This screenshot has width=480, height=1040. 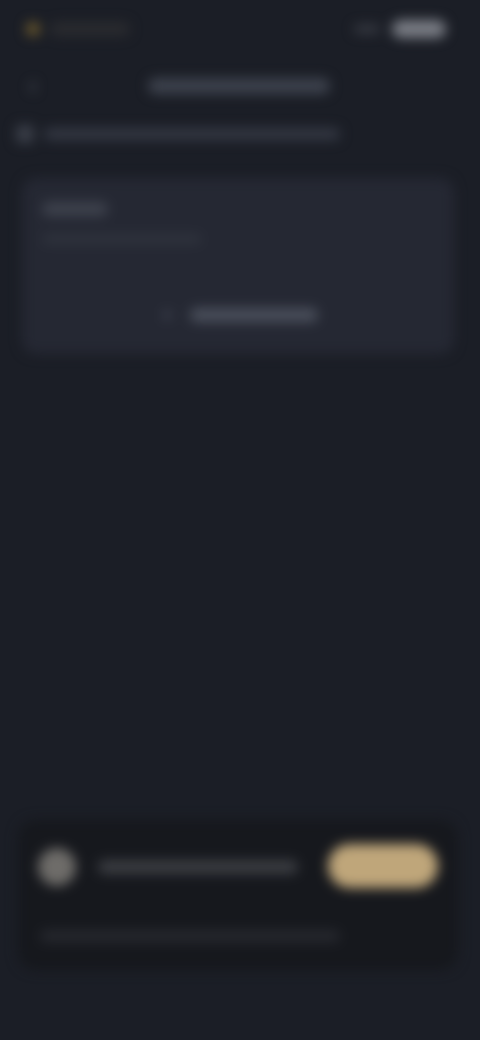 I want to click on avatar, so click(x=57, y=867).